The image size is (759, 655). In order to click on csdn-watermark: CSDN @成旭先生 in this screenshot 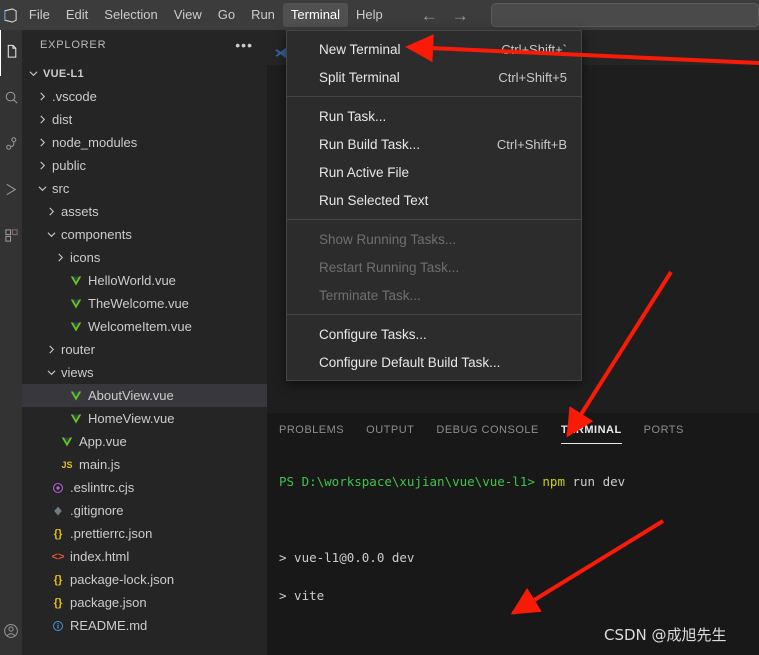, I will do `click(665, 635)`.